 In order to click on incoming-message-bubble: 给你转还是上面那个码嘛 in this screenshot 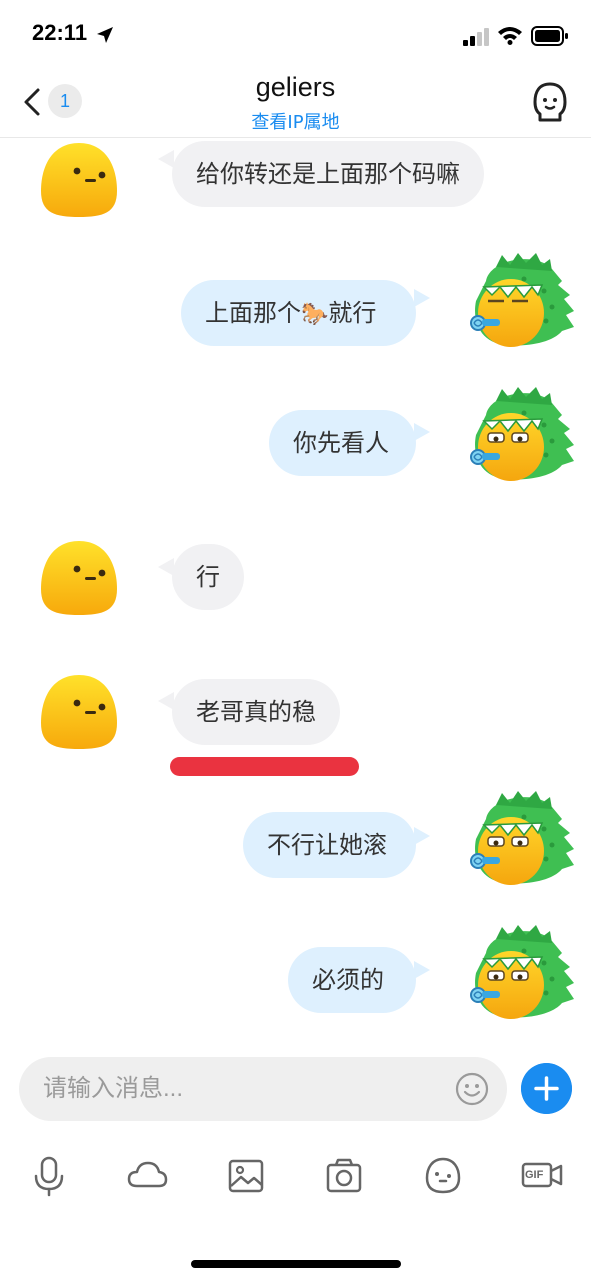, I will do `click(328, 174)`.